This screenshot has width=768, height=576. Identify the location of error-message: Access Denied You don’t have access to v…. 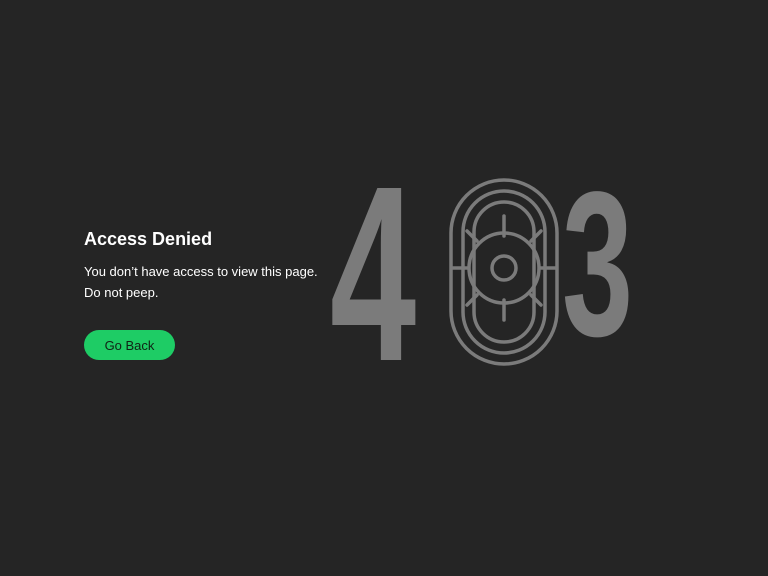
(214, 294).